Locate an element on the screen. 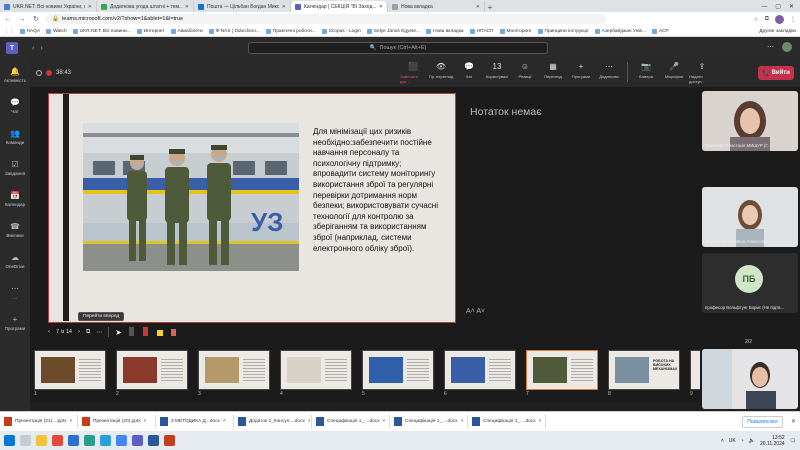 This screenshot has height=450, width=800. slide-thumbnail: 3 is located at coordinates (234, 374).